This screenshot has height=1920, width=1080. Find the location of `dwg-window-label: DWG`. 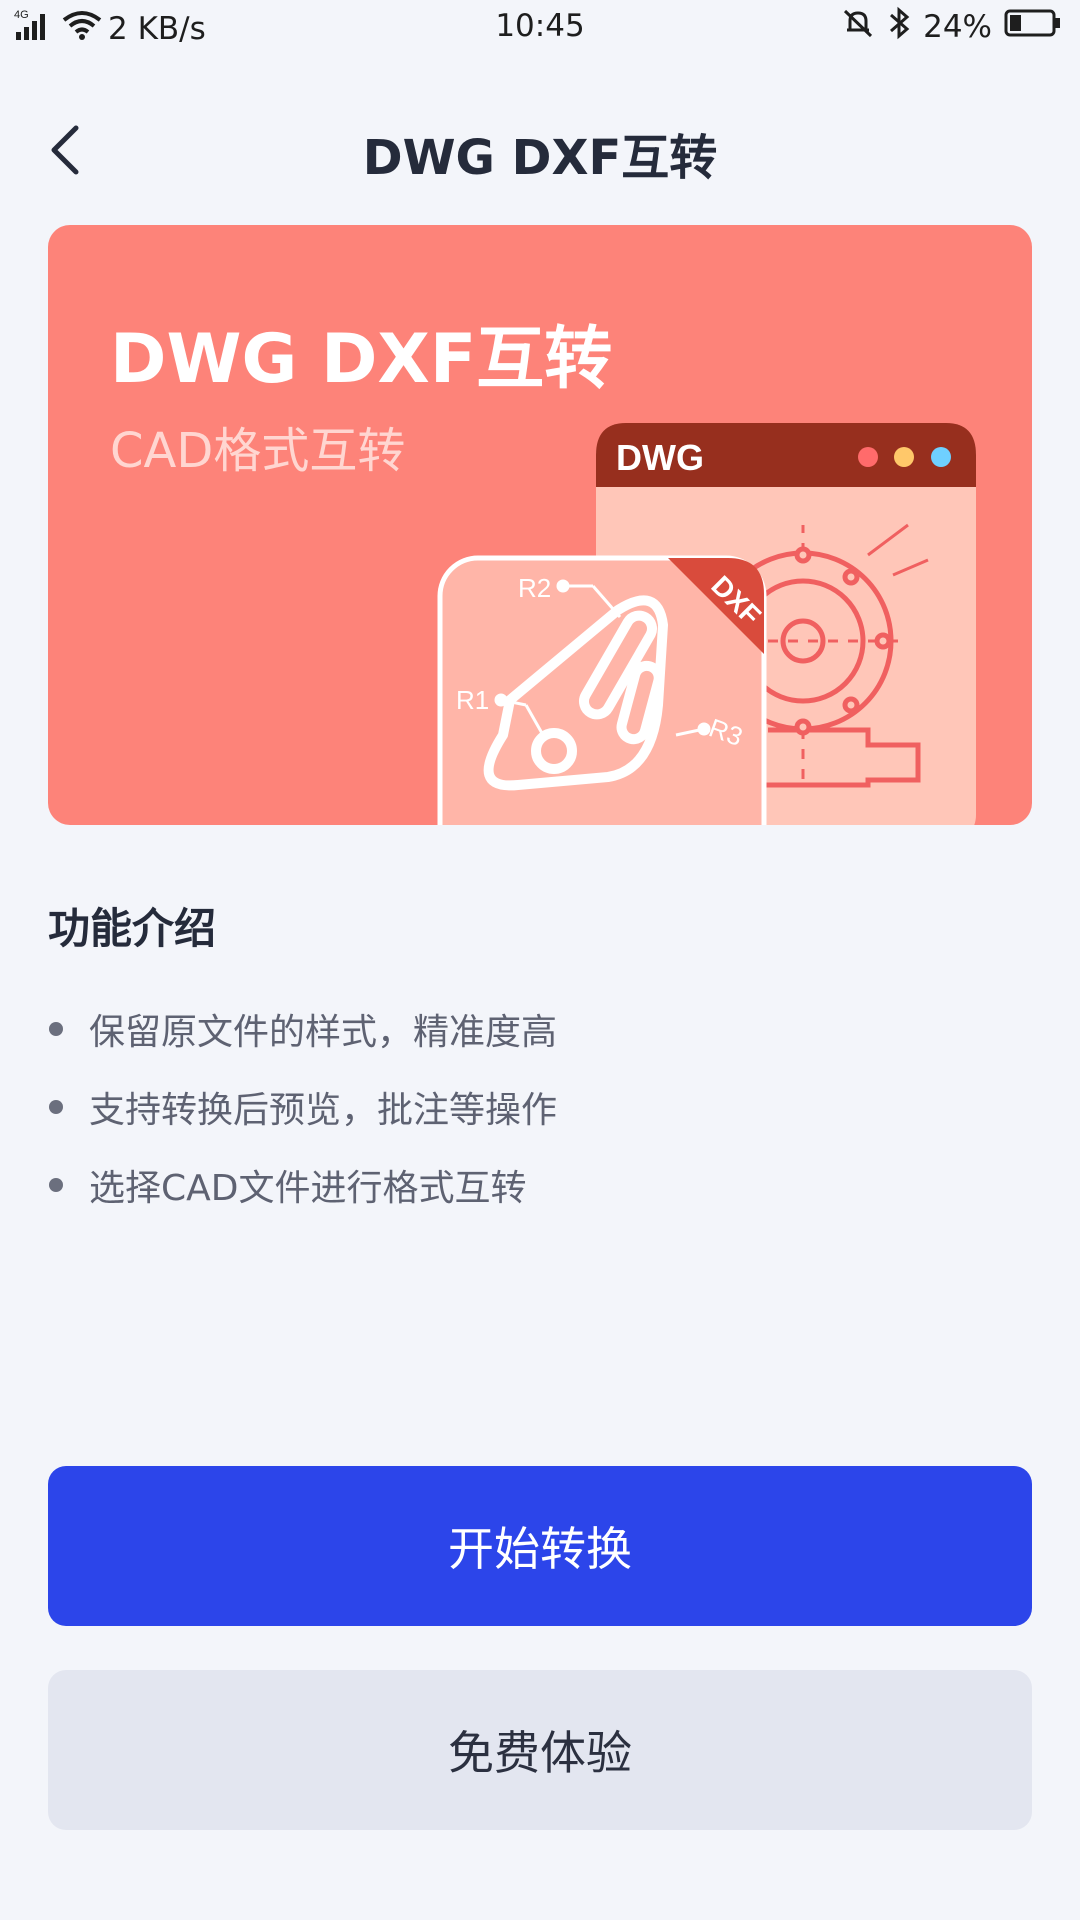

dwg-window-label: DWG is located at coordinates (660, 457).